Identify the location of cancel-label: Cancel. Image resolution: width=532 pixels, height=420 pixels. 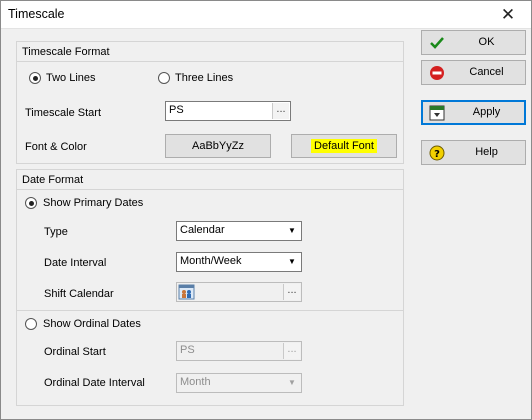
(486, 72).